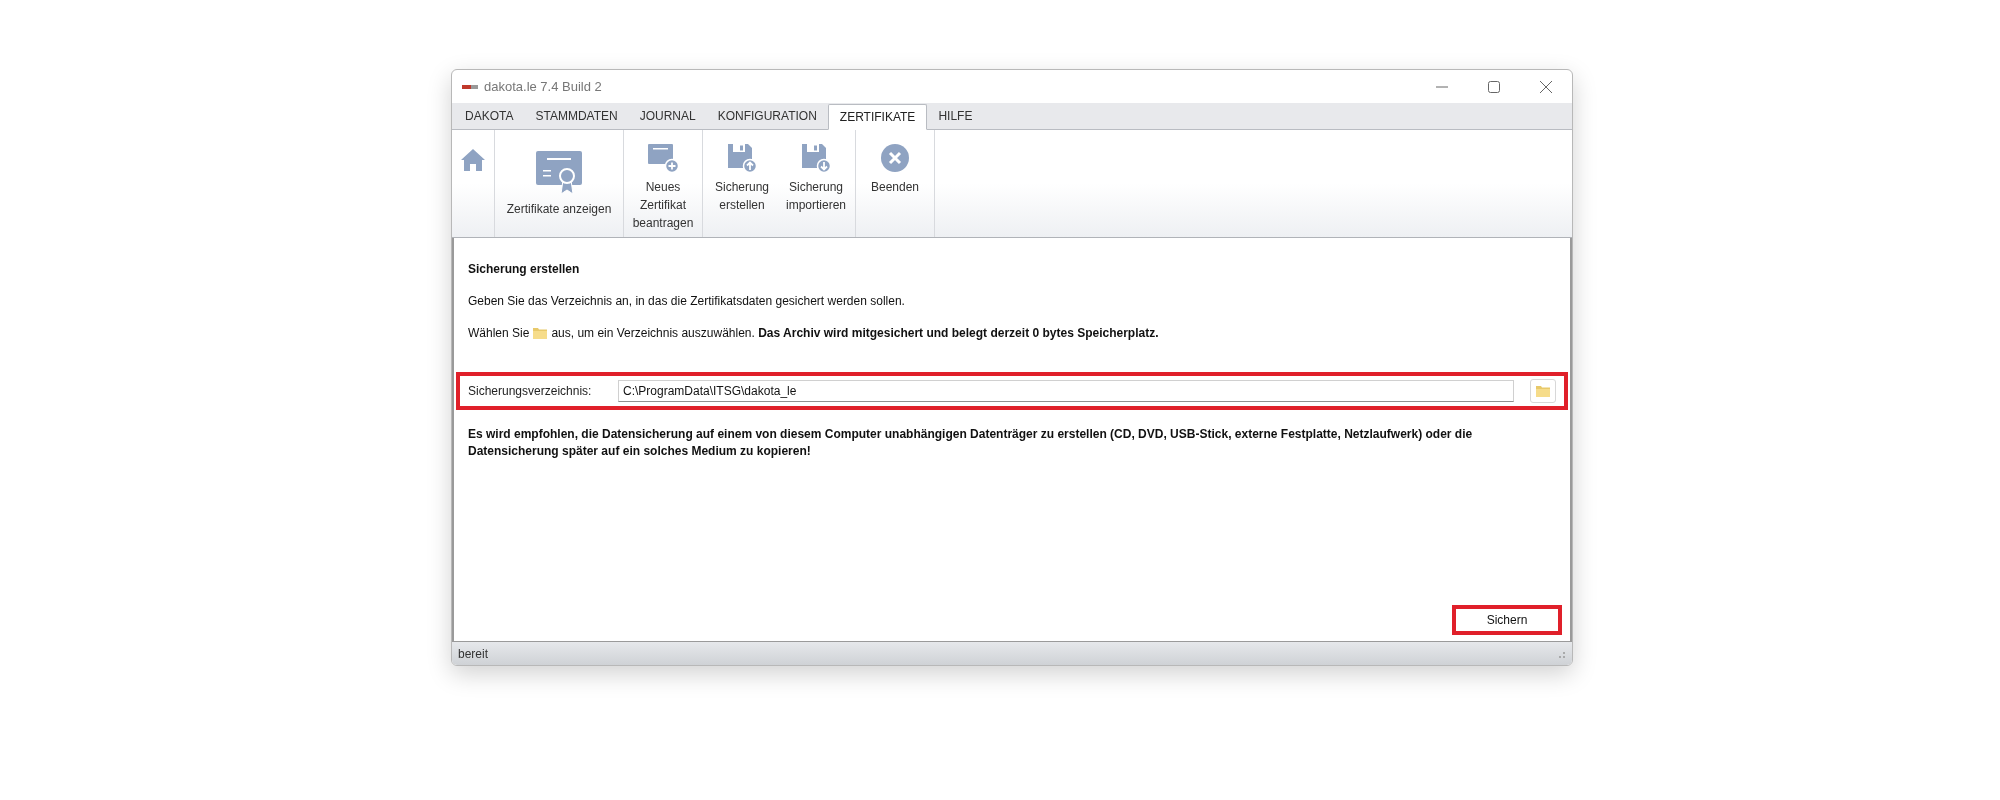 The image size is (2000, 800). What do you see at coordinates (877, 117) in the screenshot?
I see `ribbon-tab: ZERTIFIKATE` at bounding box center [877, 117].